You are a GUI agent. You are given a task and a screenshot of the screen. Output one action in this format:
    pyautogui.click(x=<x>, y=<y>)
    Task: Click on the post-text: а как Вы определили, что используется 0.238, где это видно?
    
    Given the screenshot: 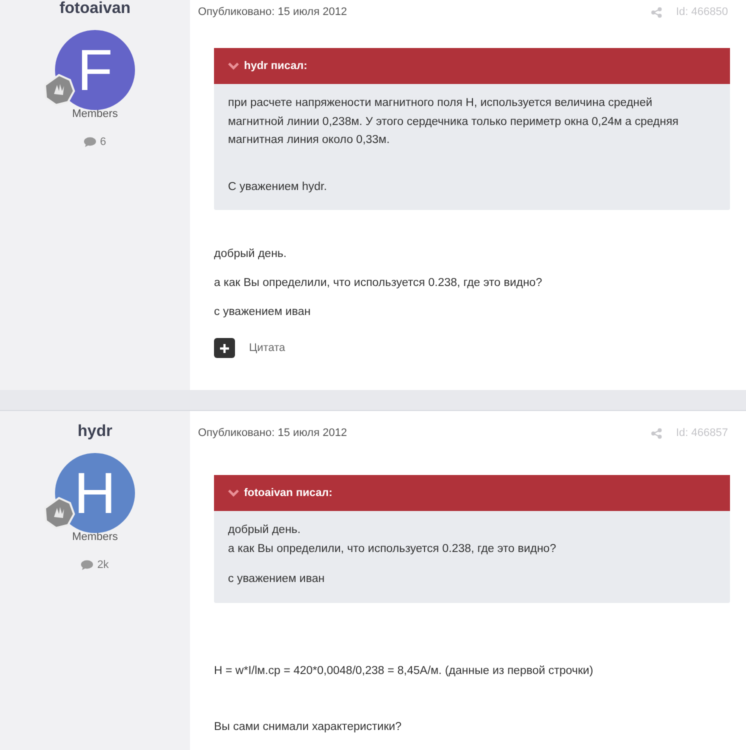 What is the action you would take?
    pyautogui.click(x=379, y=283)
    